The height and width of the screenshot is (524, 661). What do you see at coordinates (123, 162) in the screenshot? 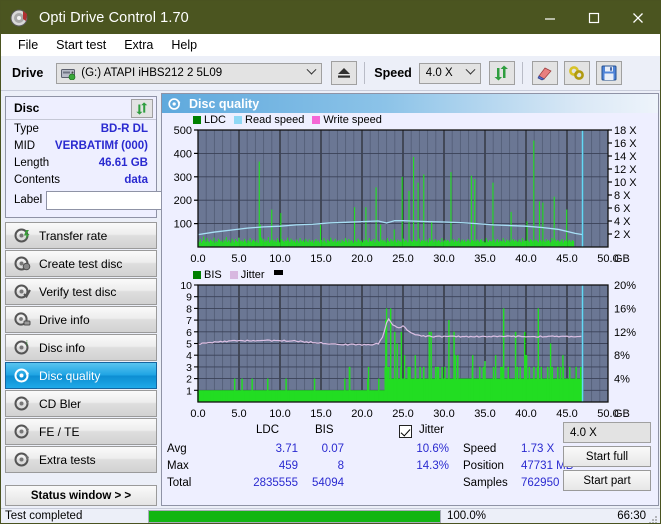
I see `disc-length-value: 46.61 GB` at bounding box center [123, 162].